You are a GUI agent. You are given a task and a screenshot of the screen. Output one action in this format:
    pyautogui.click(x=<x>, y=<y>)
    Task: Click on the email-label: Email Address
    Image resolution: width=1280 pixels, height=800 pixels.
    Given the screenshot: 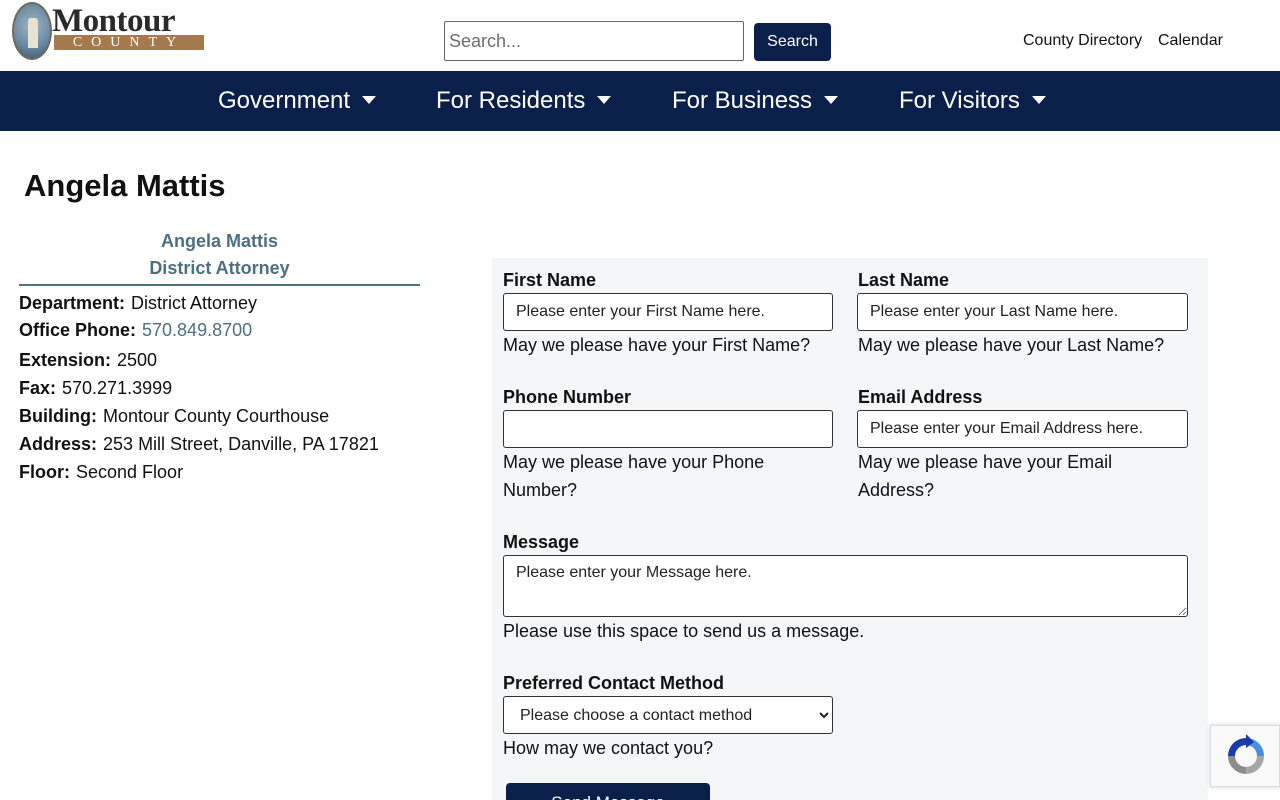 What is the action you would take?
    pyautogui.click(x=920, y=397)
    